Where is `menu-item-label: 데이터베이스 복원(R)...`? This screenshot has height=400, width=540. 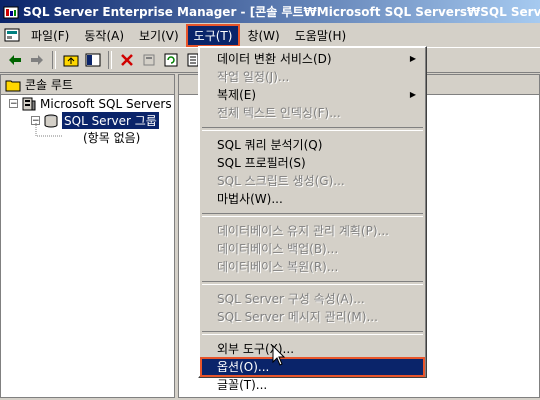
menu-item-label: 데이터베이스 복원(R)... is located at coordinates (278, 267).